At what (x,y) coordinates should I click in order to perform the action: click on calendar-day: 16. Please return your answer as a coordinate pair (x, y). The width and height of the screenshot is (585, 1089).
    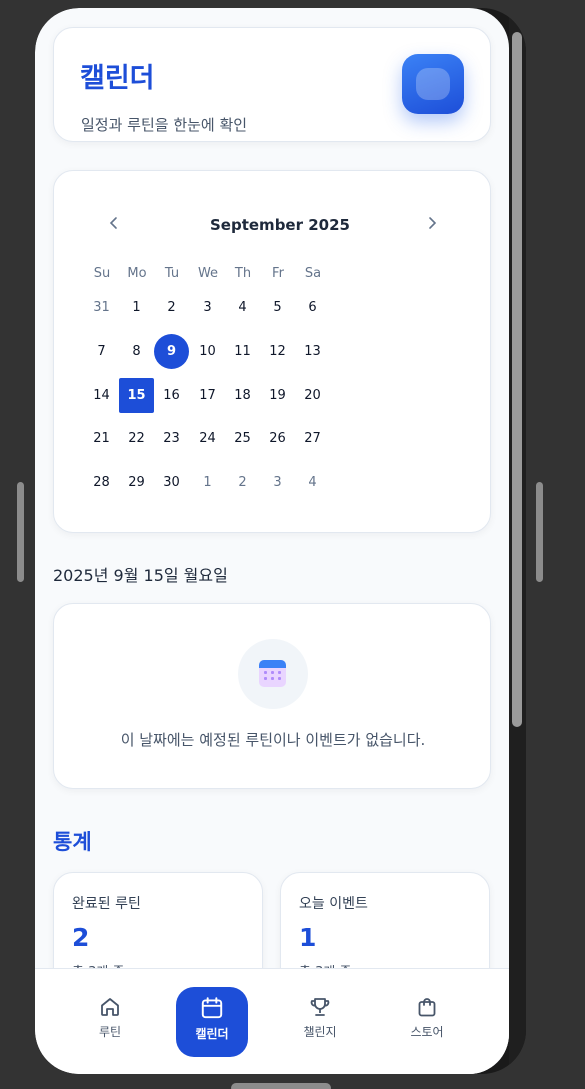
    Looking at the image, I should click on (171, 395).